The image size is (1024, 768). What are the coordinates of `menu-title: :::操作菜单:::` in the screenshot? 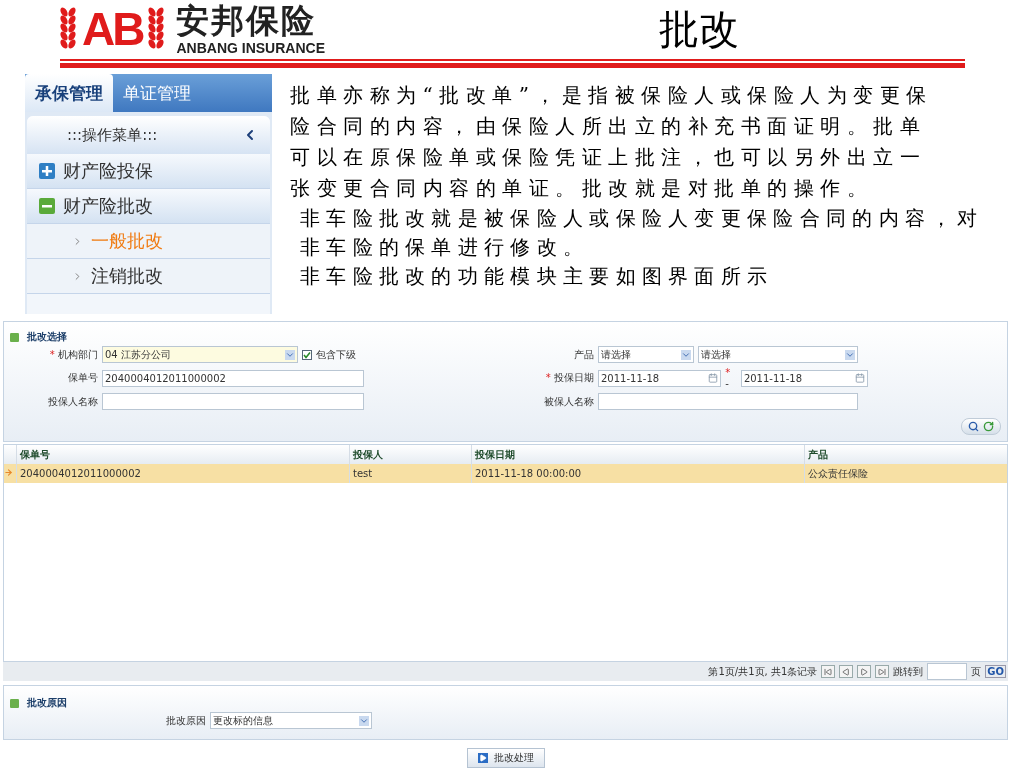 It's located at (112, 135).